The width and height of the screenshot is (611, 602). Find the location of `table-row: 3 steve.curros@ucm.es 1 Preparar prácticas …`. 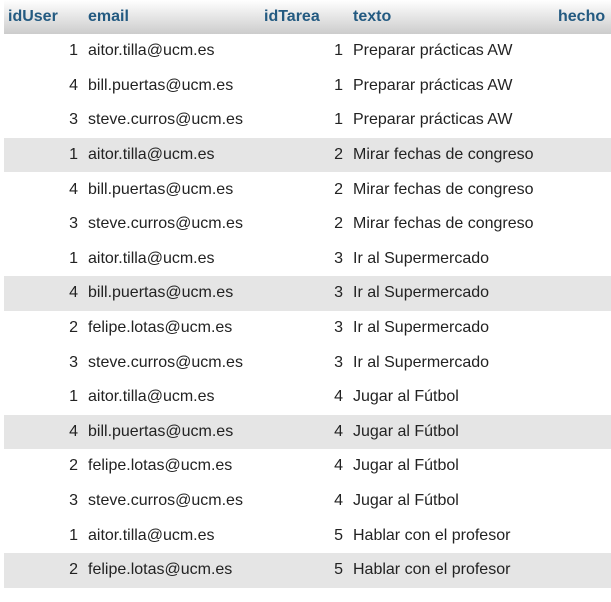

table-row: 3 steve.curros@ucm.es 1 Preparar prácticas … is located at coordinates (307, 120).